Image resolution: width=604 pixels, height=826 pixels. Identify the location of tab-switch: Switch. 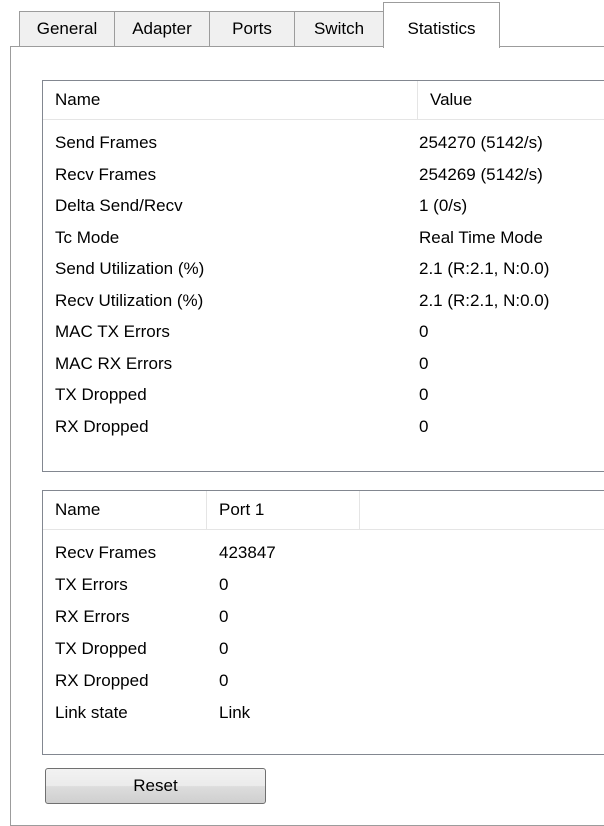
(339, 28).